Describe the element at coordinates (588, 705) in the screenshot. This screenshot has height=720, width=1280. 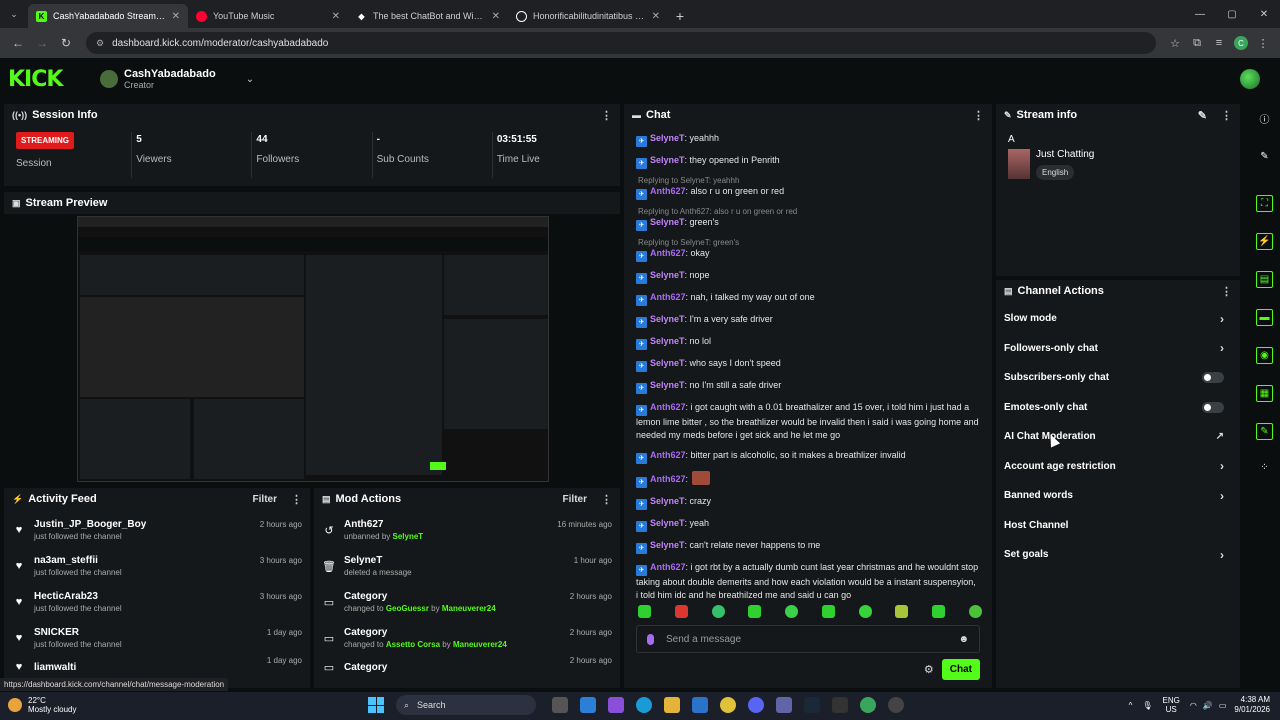
I see `store-icon` at that location.